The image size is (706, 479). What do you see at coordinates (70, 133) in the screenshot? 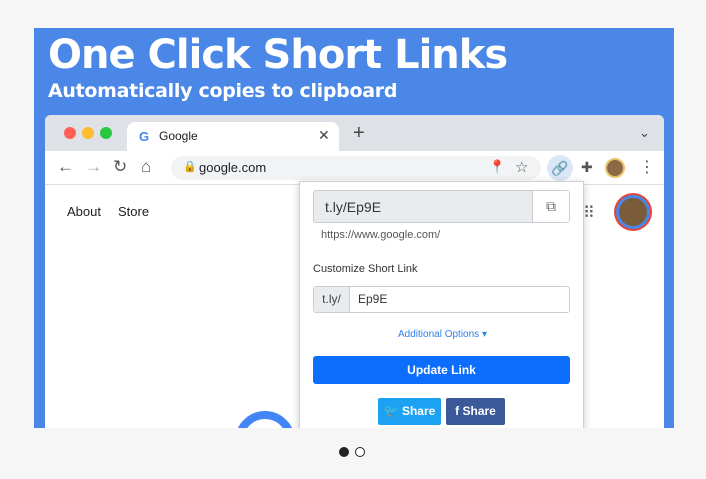
I see `close-window-button` at bounding box center [70, 133].